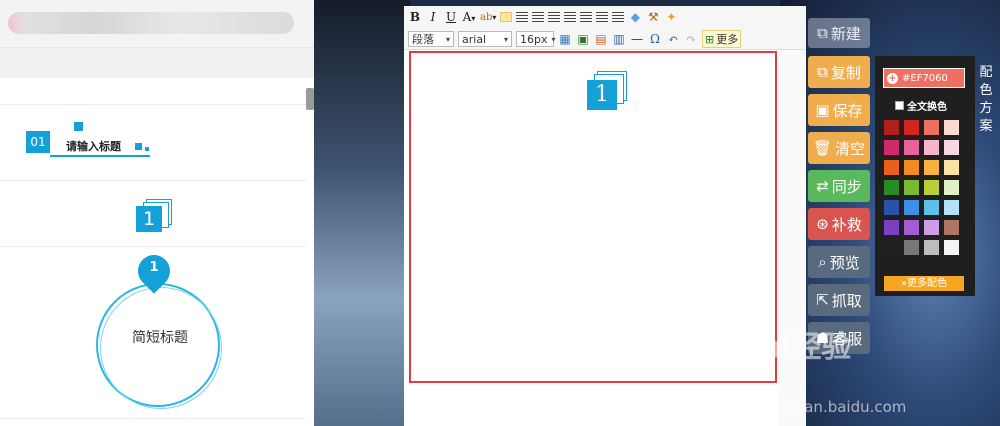  What do you see at coordinates (485, 39) in the screenshot?
I see `font-family-select: arial ▾` at bounding box center [485, 39].